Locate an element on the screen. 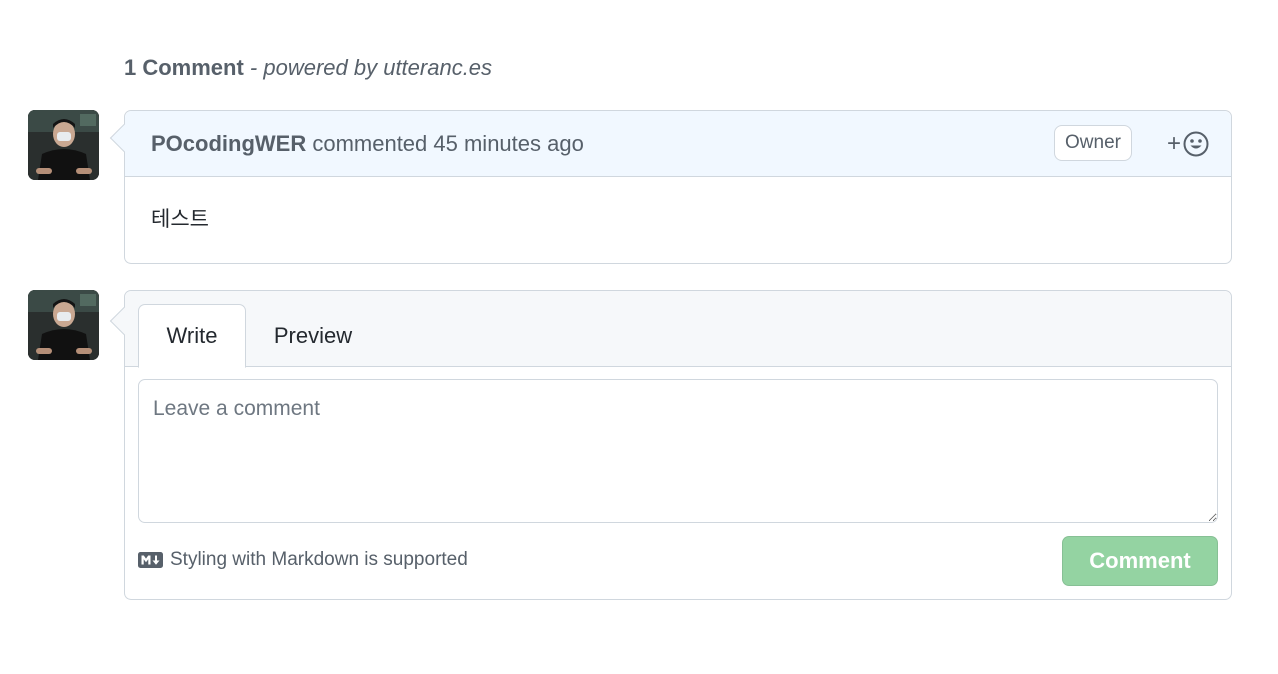 Image resolution: width=1278 pixels, height=674 pixels. comment-author-avatar is located at coordinates (63, 145).